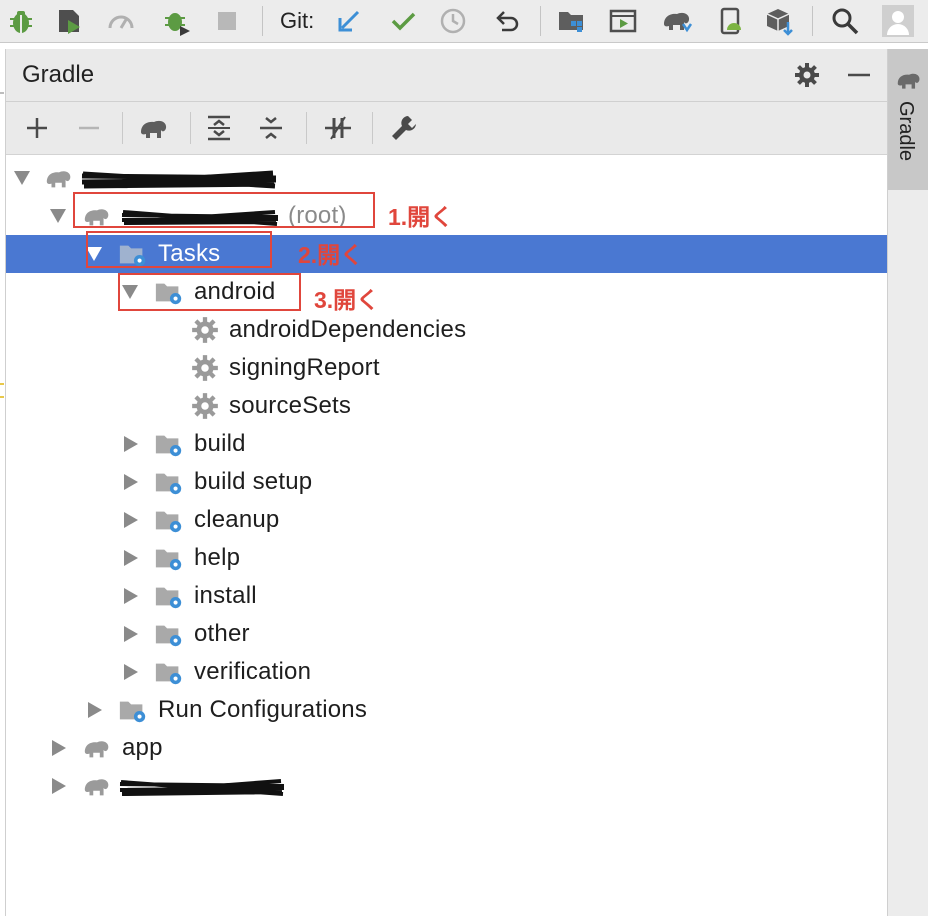 This screenshot has height=916, width=928. What do you see at coordinates (906, 131) in the screenshot?
I see `gradle-stripe-label: Gradle` at bounding box center [906, 131].